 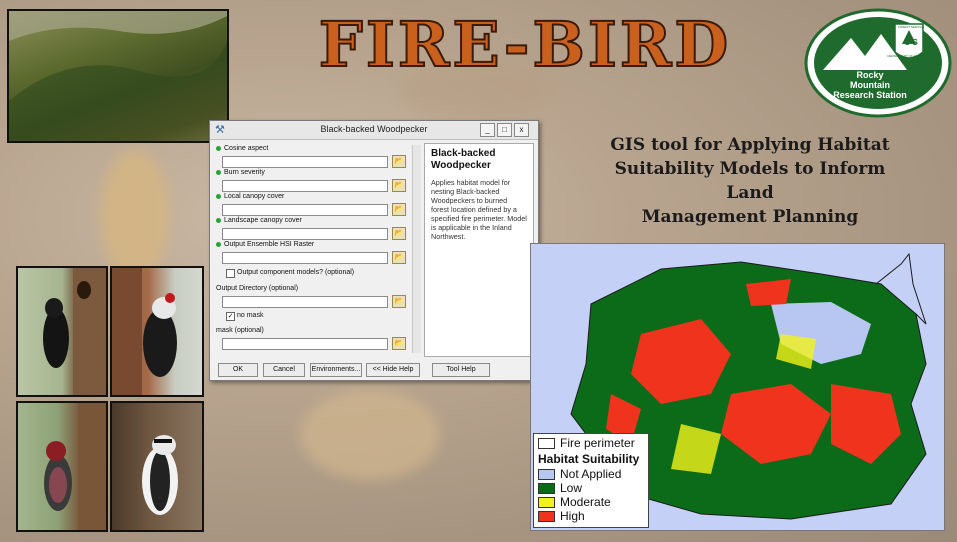 I want to click on legend-item-moderate: Moderate, so click(x=574, y=502).